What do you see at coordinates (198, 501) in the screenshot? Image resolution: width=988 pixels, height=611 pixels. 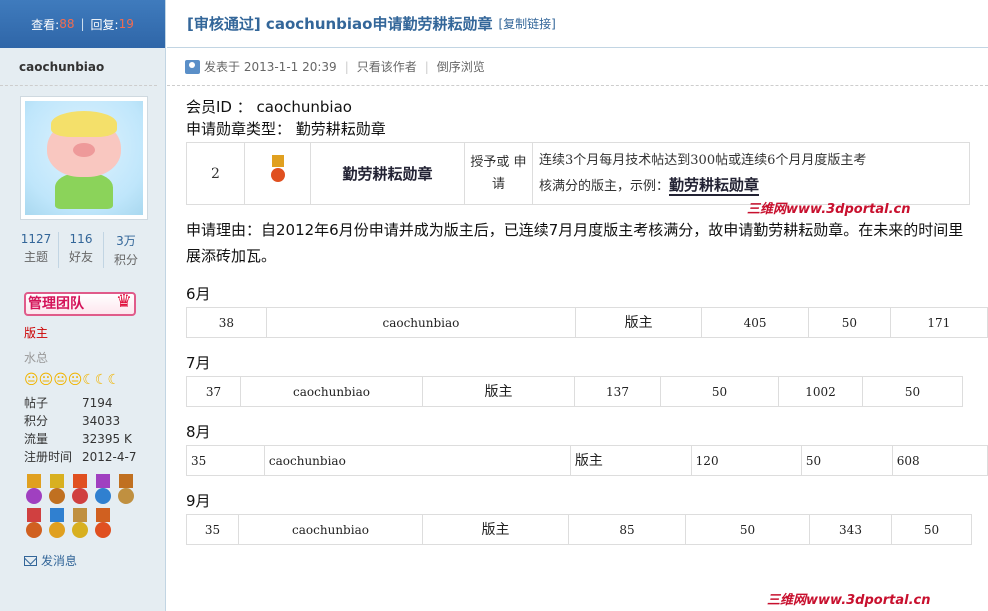 I see `month-label: 9月` at bounding box center [198, 501].